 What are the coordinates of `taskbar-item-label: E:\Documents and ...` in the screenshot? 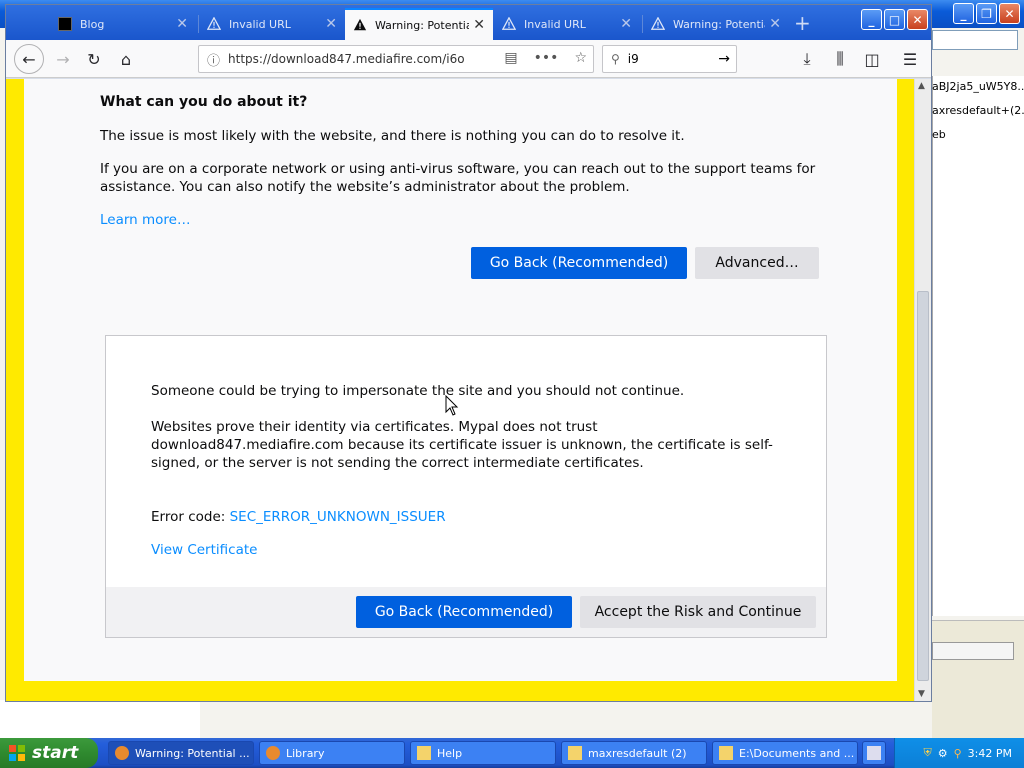 It's located at (797, 753).